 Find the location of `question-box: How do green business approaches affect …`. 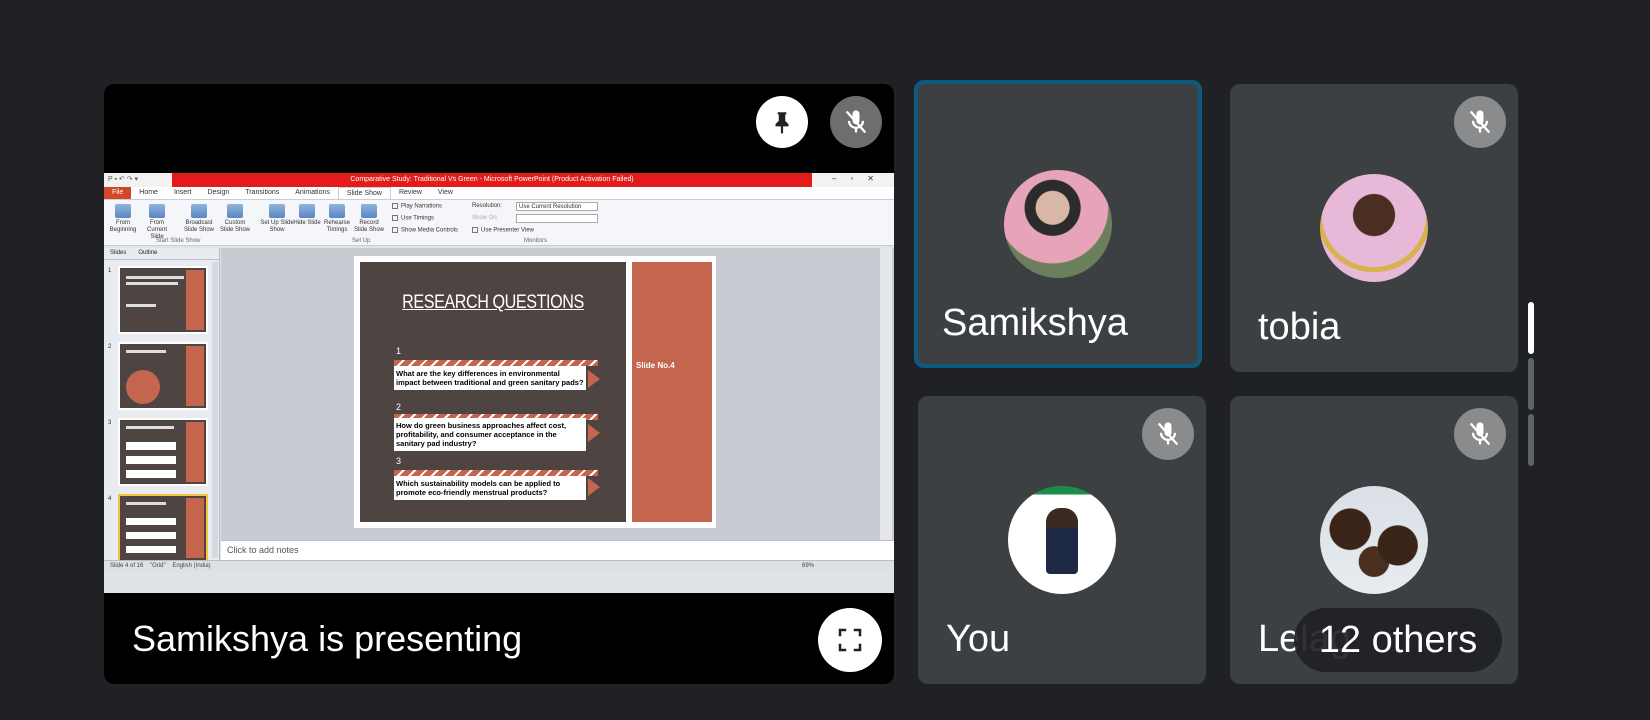

question-box: How do green business approaches affect … is located at coordinates (490, 434).